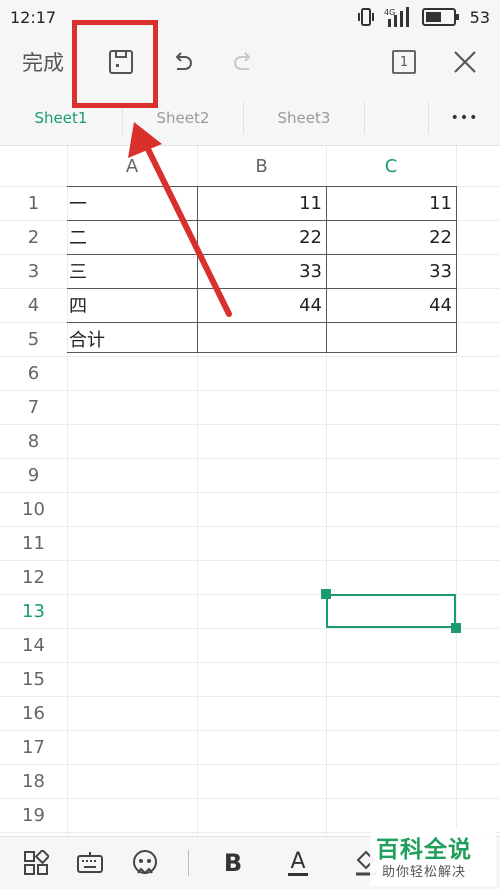 This screenshot has height=889, width=500. What do you see at coordinates (440, 17) in the screenshot?
I see `battery-icon` at bounding box center [440, 17].